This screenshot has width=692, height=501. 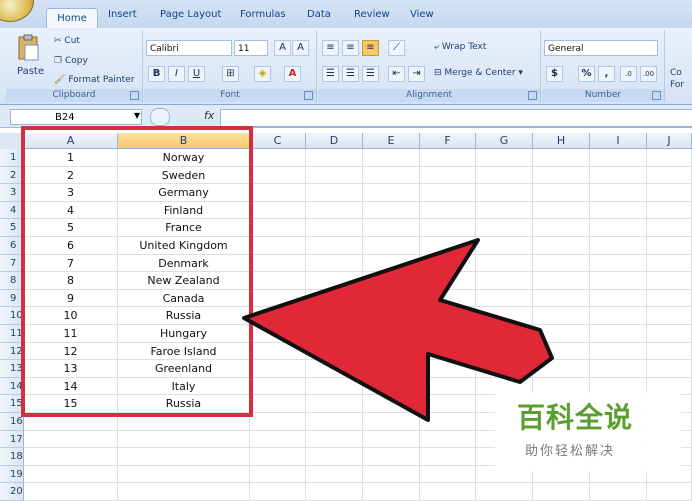 I want to click on watermark-subtitle: 助你轻松解决, so click(x=570, y=451).